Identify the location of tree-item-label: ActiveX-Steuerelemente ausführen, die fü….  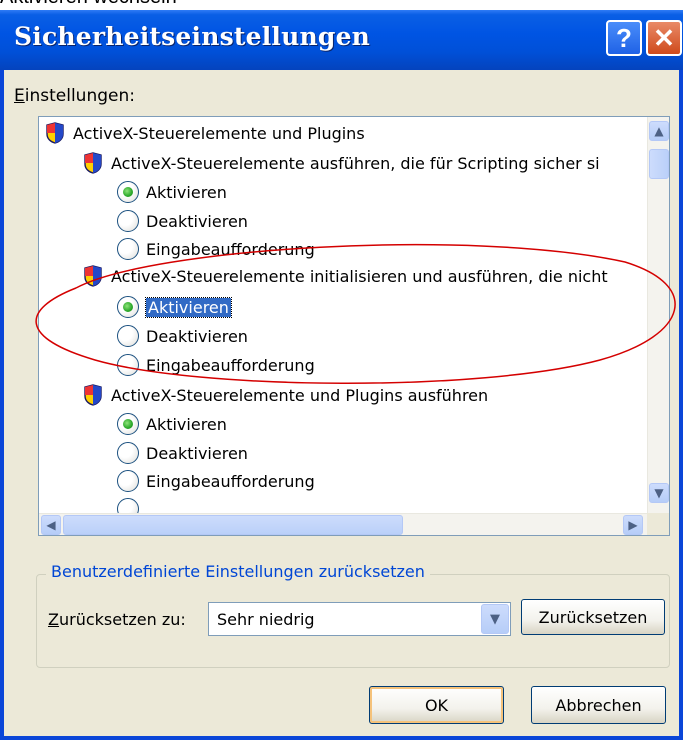
(355, 163).